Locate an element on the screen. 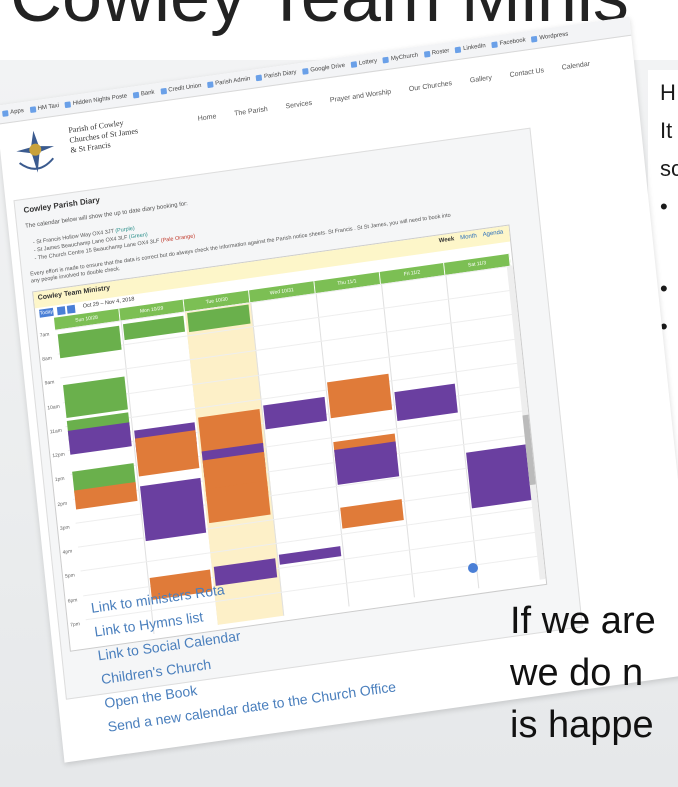 The height and width of the screenshot is (787, 678). nav-parish: The Parish is located at coordinates (251, 112).